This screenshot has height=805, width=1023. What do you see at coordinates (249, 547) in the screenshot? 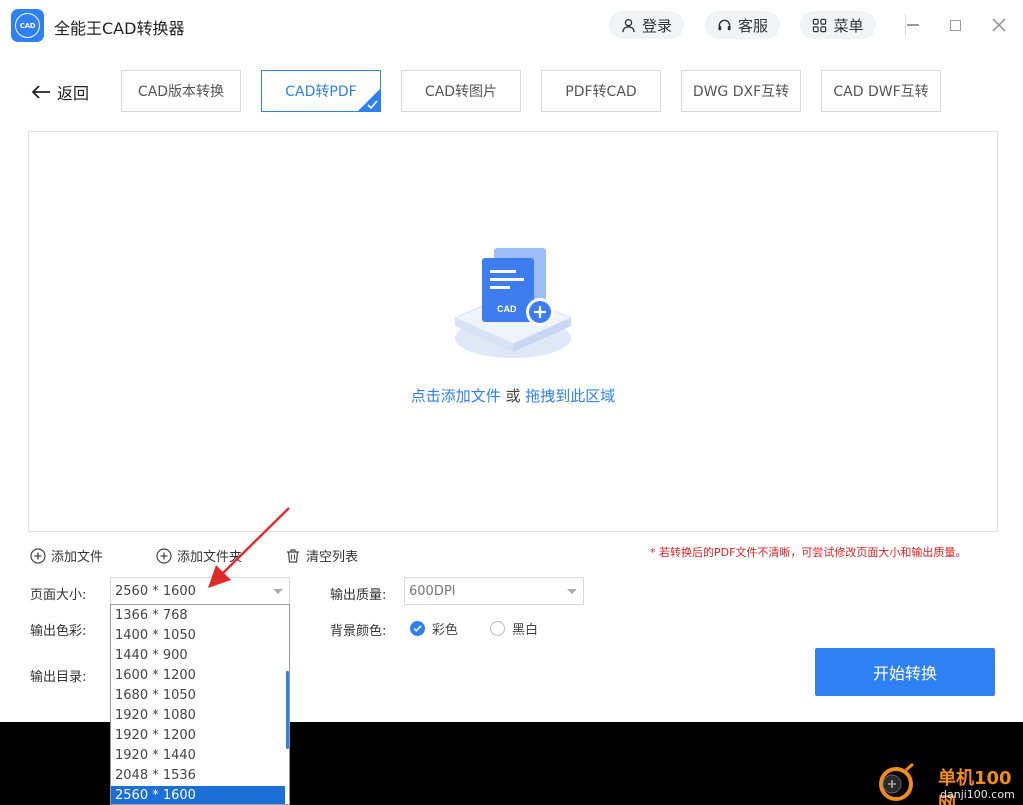
I see `annotation-arrow-icon` at bounding box center [249, 547].